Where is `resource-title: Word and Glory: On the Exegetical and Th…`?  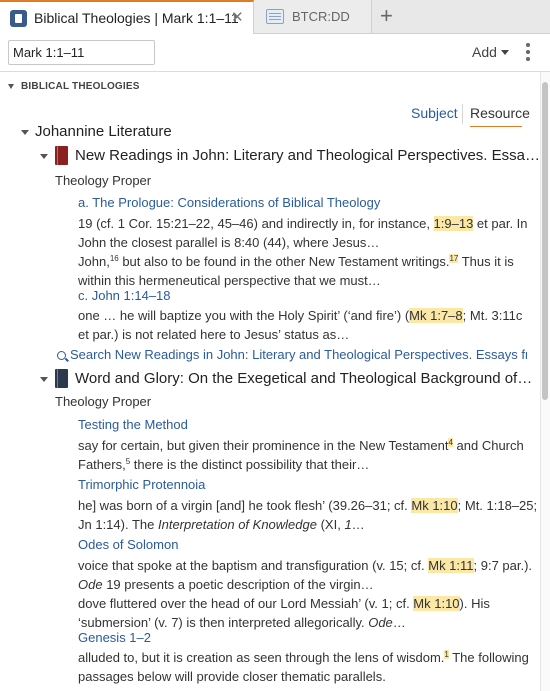
resource-title: Word and Glory: On the Exegetical and Th… is located at coordinates (303, 378).